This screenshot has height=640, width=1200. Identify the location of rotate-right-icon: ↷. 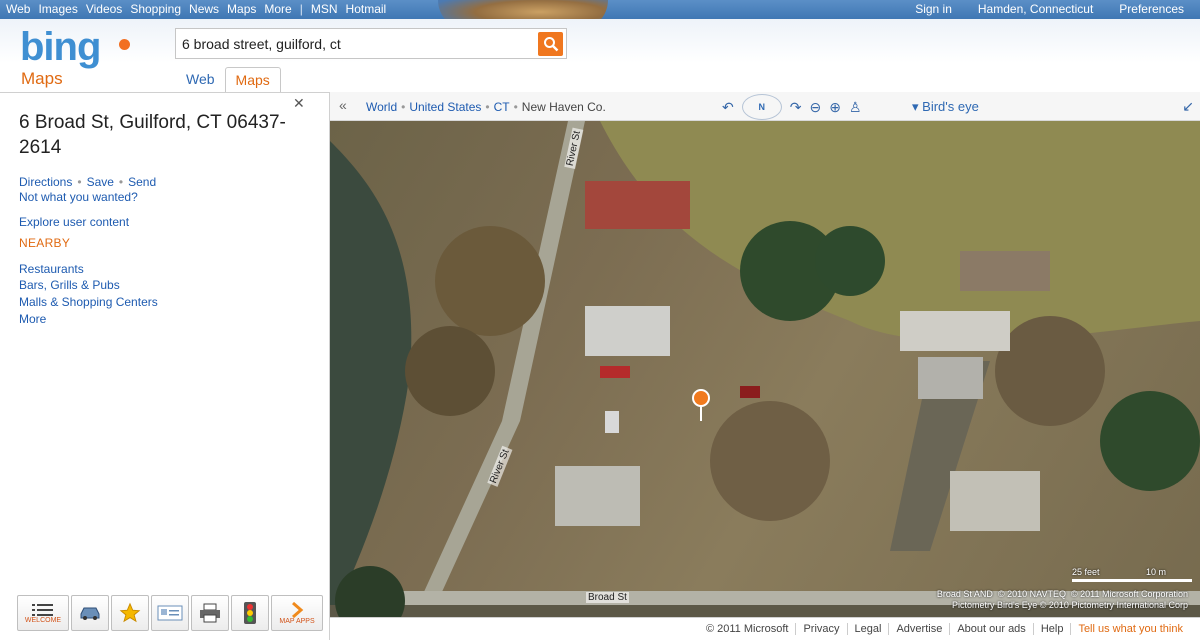
(796, 107).